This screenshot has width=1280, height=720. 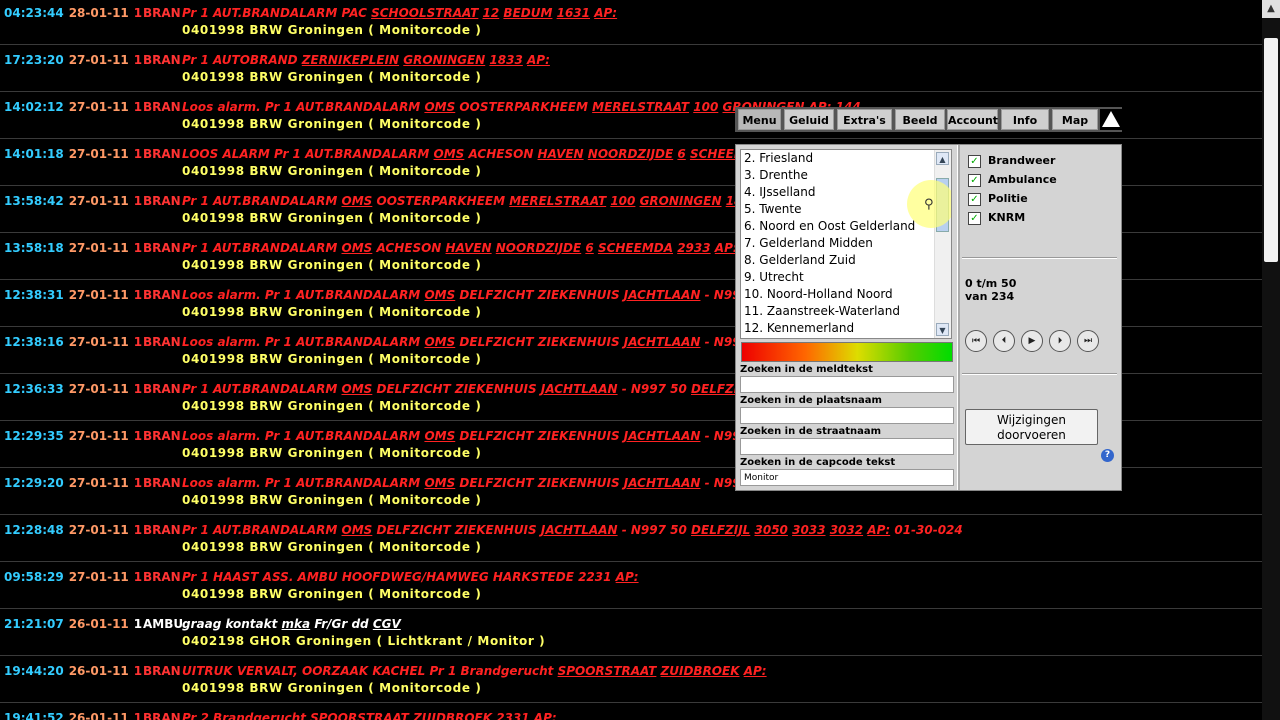 I want to click on region-item: 8. Gelderland Zuid, so click(x=846, y=260).